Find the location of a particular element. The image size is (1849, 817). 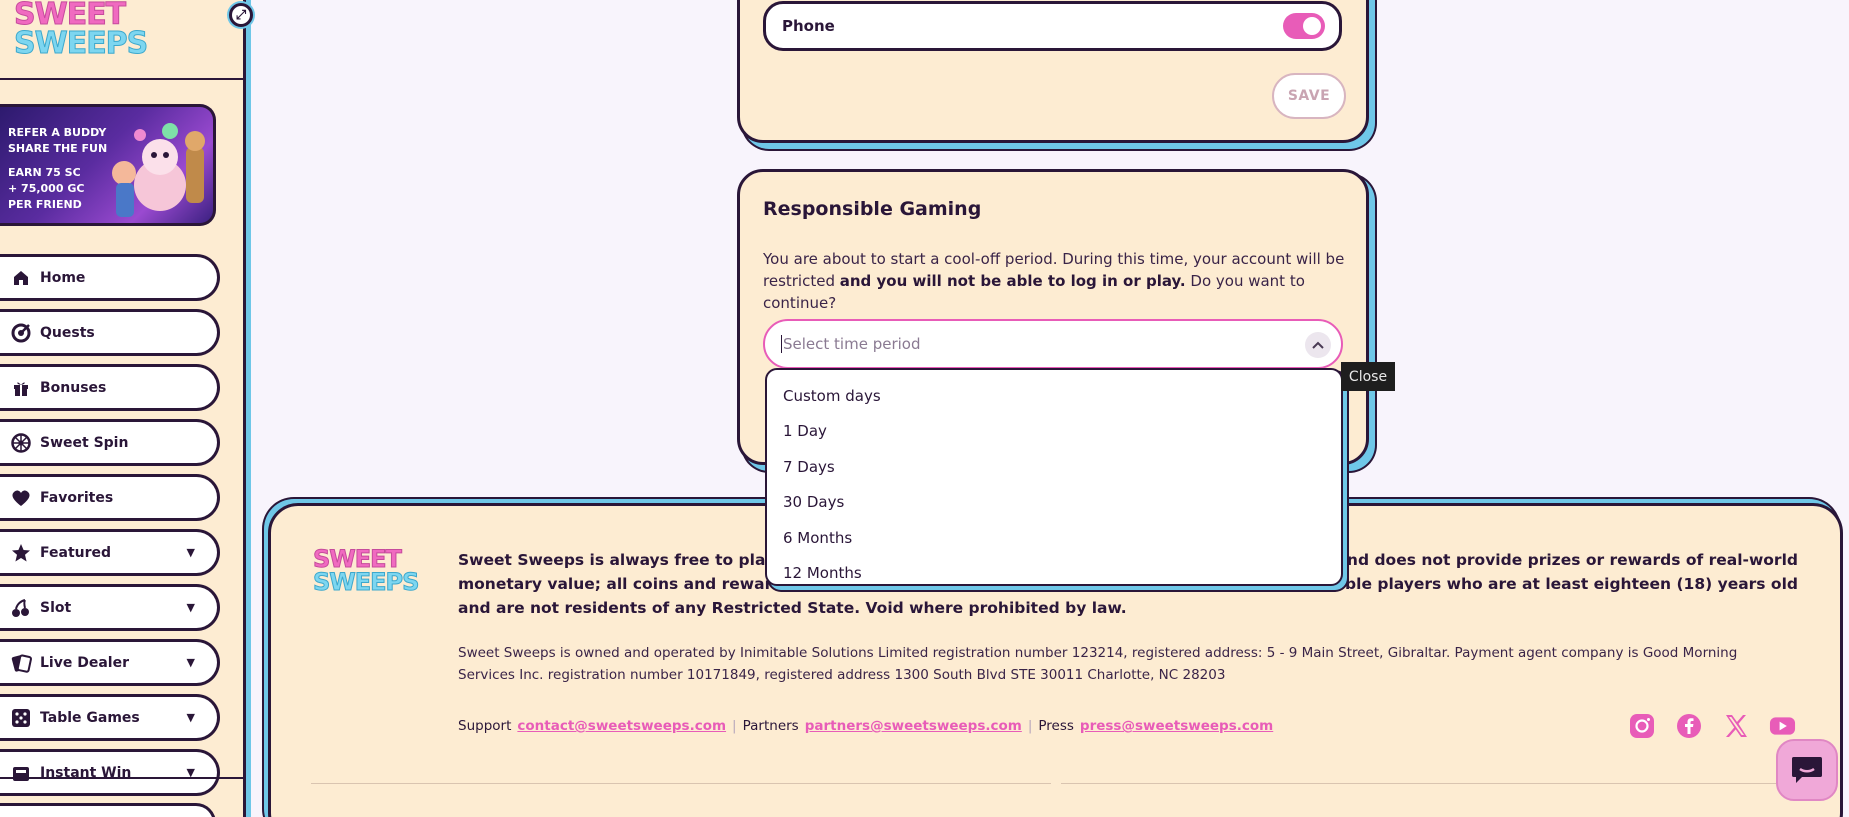

sidebar-item-label: Bonuses is located at coordinates (73, 387).